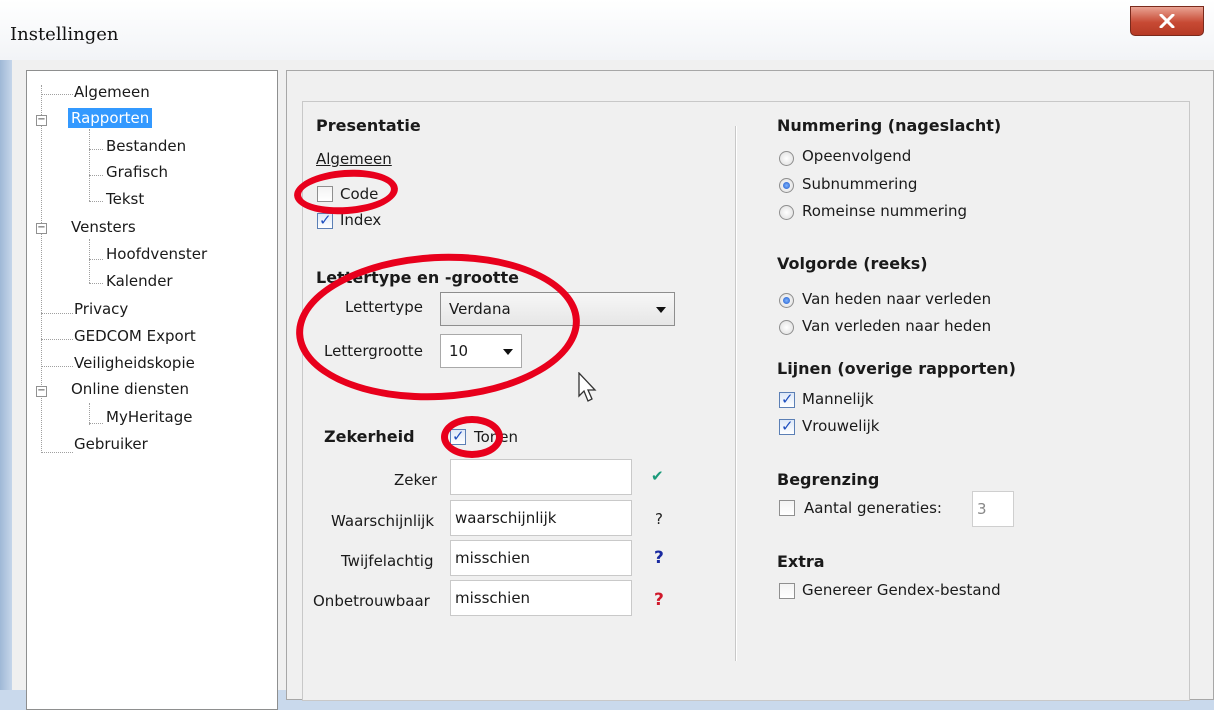 The image size is (1214, 710). I want to click on volgorde-heading: Volgorde (reeks), so click(852, 263).